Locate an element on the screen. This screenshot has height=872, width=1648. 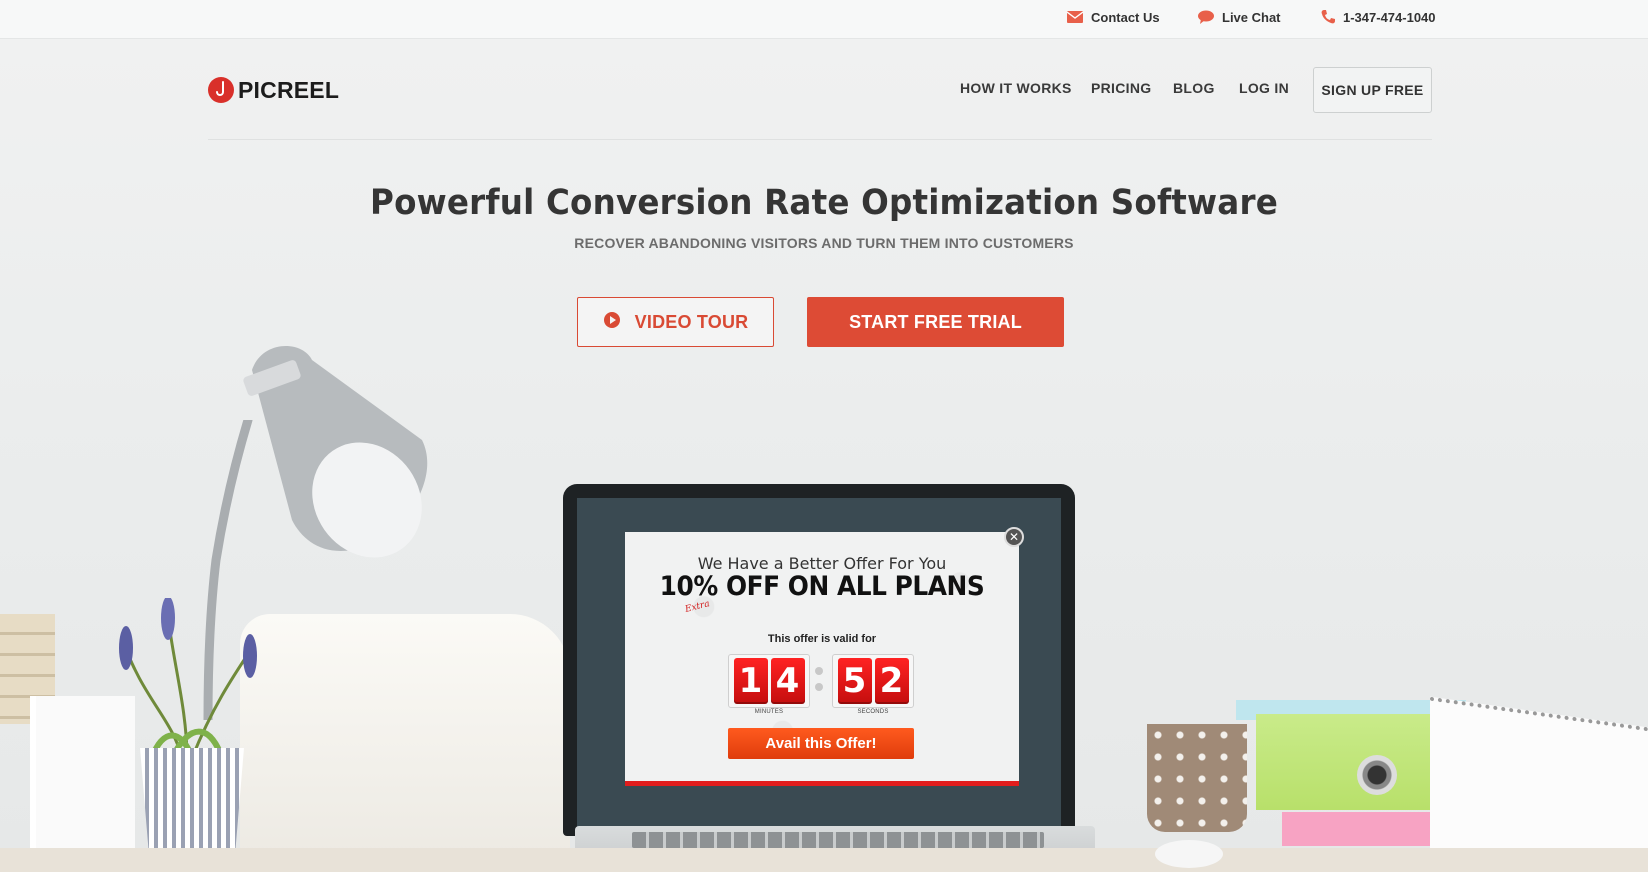
fishhook-logo-icon is located at coordinates (221, 90).